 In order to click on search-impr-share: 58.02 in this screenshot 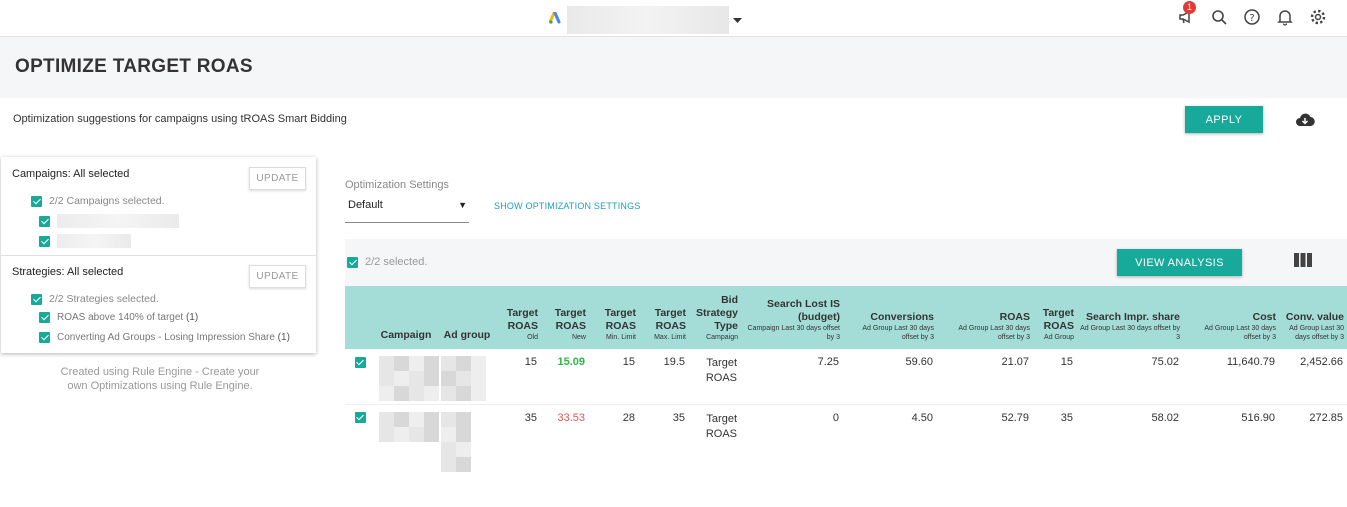, I will do `click(1130, 437)`.